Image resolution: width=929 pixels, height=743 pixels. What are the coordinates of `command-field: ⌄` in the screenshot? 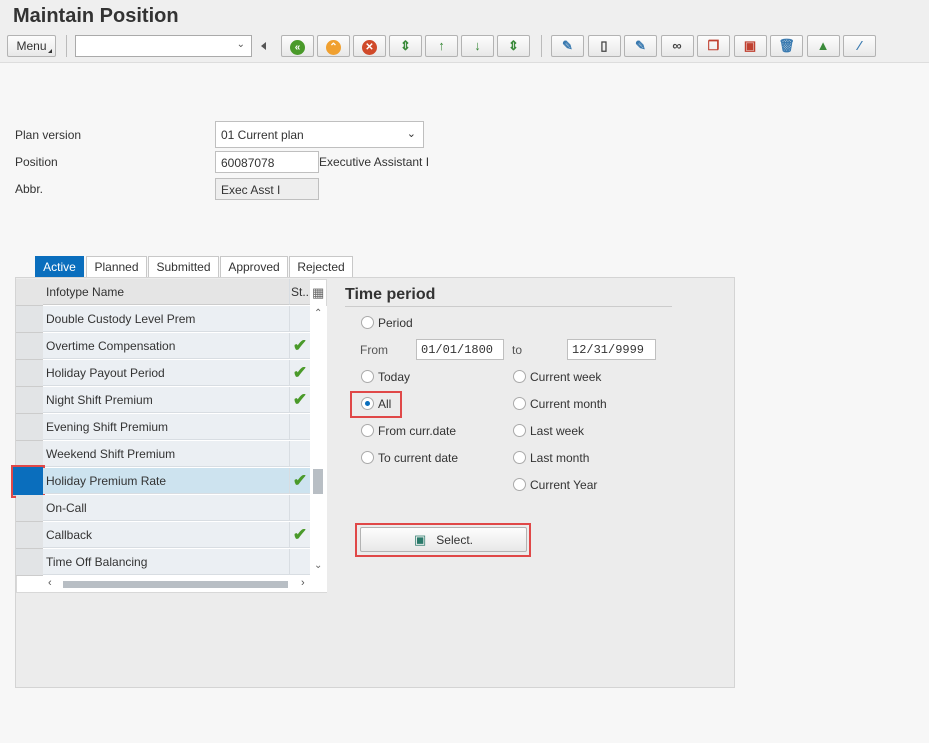 It's located at (163, 46).